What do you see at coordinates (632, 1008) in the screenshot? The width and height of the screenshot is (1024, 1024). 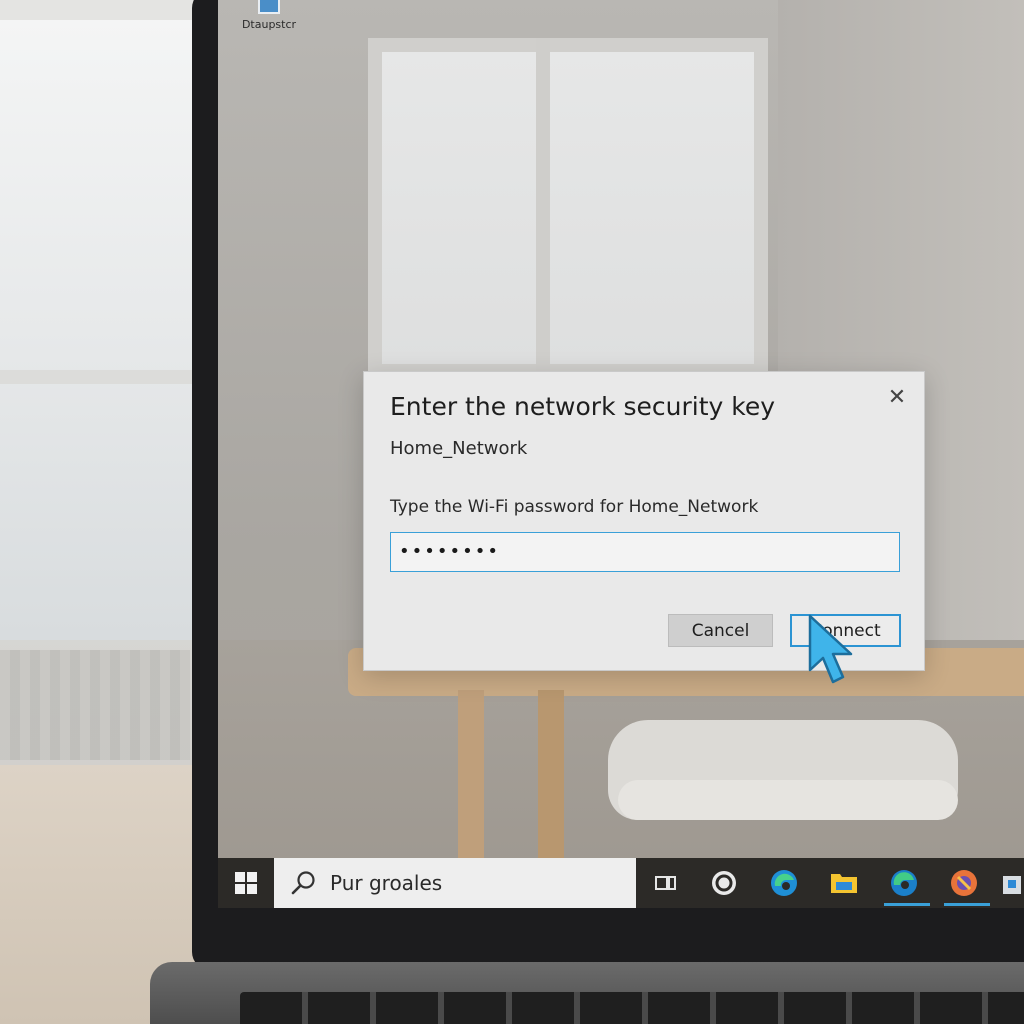 I see `keyboard-keys` at bounding box center [632, 1008].